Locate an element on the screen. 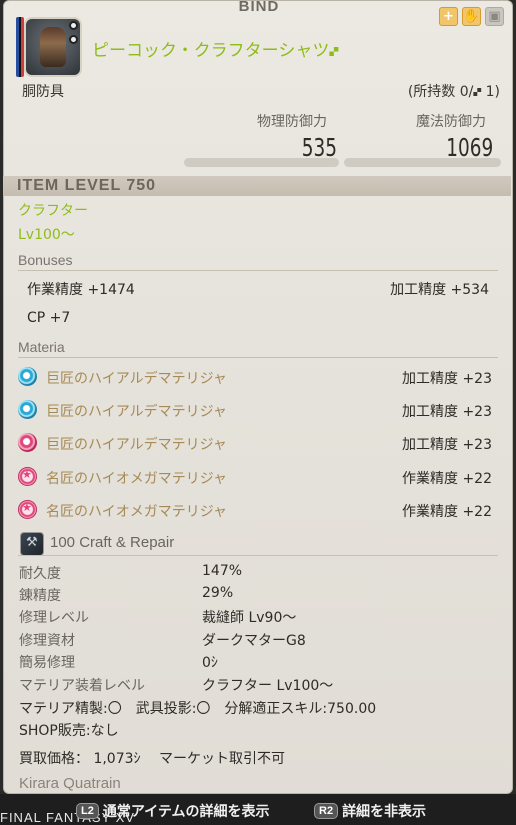 Image resolution: width=516 pixels, height=825 pixels. show-normal-details-hint: L2 通常アイテムの詳細を表示 is located at coordinates (172, 811).